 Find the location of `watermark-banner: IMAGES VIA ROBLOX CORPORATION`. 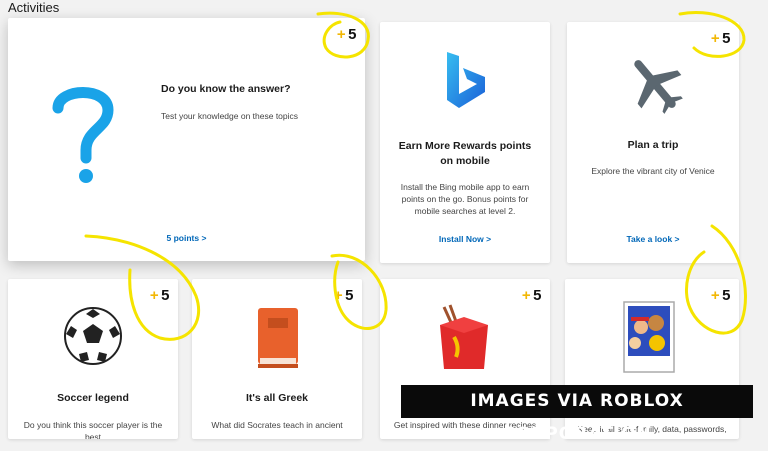

watermark-banner: IMAGES VIA ROBLOX CORPORATION is located at coordinates (577, 414).